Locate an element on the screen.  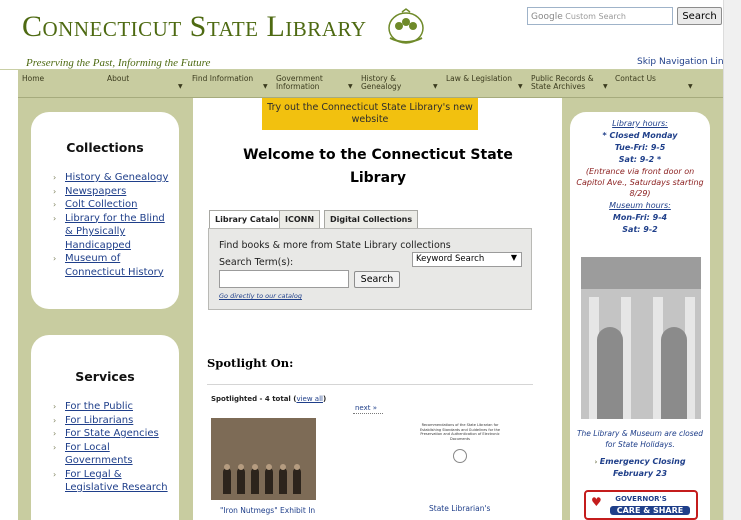
collections-item: › Newspapers is located at coordinates (112, 192).